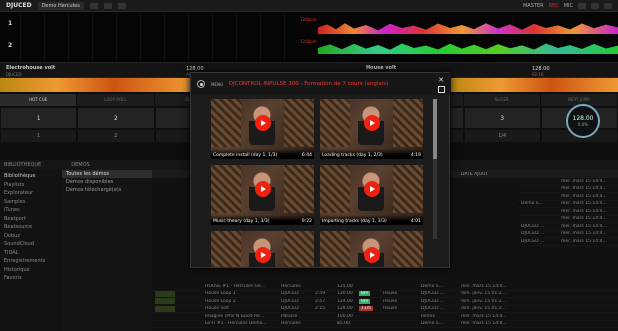 This screenshot has height=331, width=618. Describe the element at coordinates (23, 165) in the screenshot. I see `library-title: BIBLIOTHEQUE` at that location.